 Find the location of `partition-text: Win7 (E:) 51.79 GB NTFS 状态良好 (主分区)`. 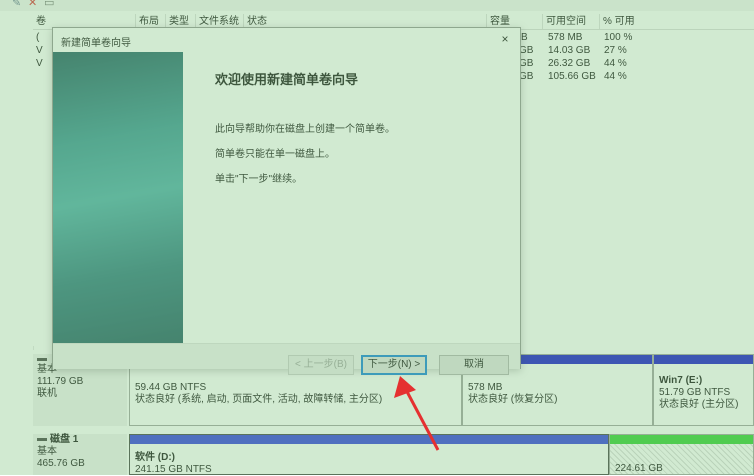

partition-text: Win7 (E:) 51.79 GB NTFS 状态良好 (主分区) is located at coordinates (698, 393).